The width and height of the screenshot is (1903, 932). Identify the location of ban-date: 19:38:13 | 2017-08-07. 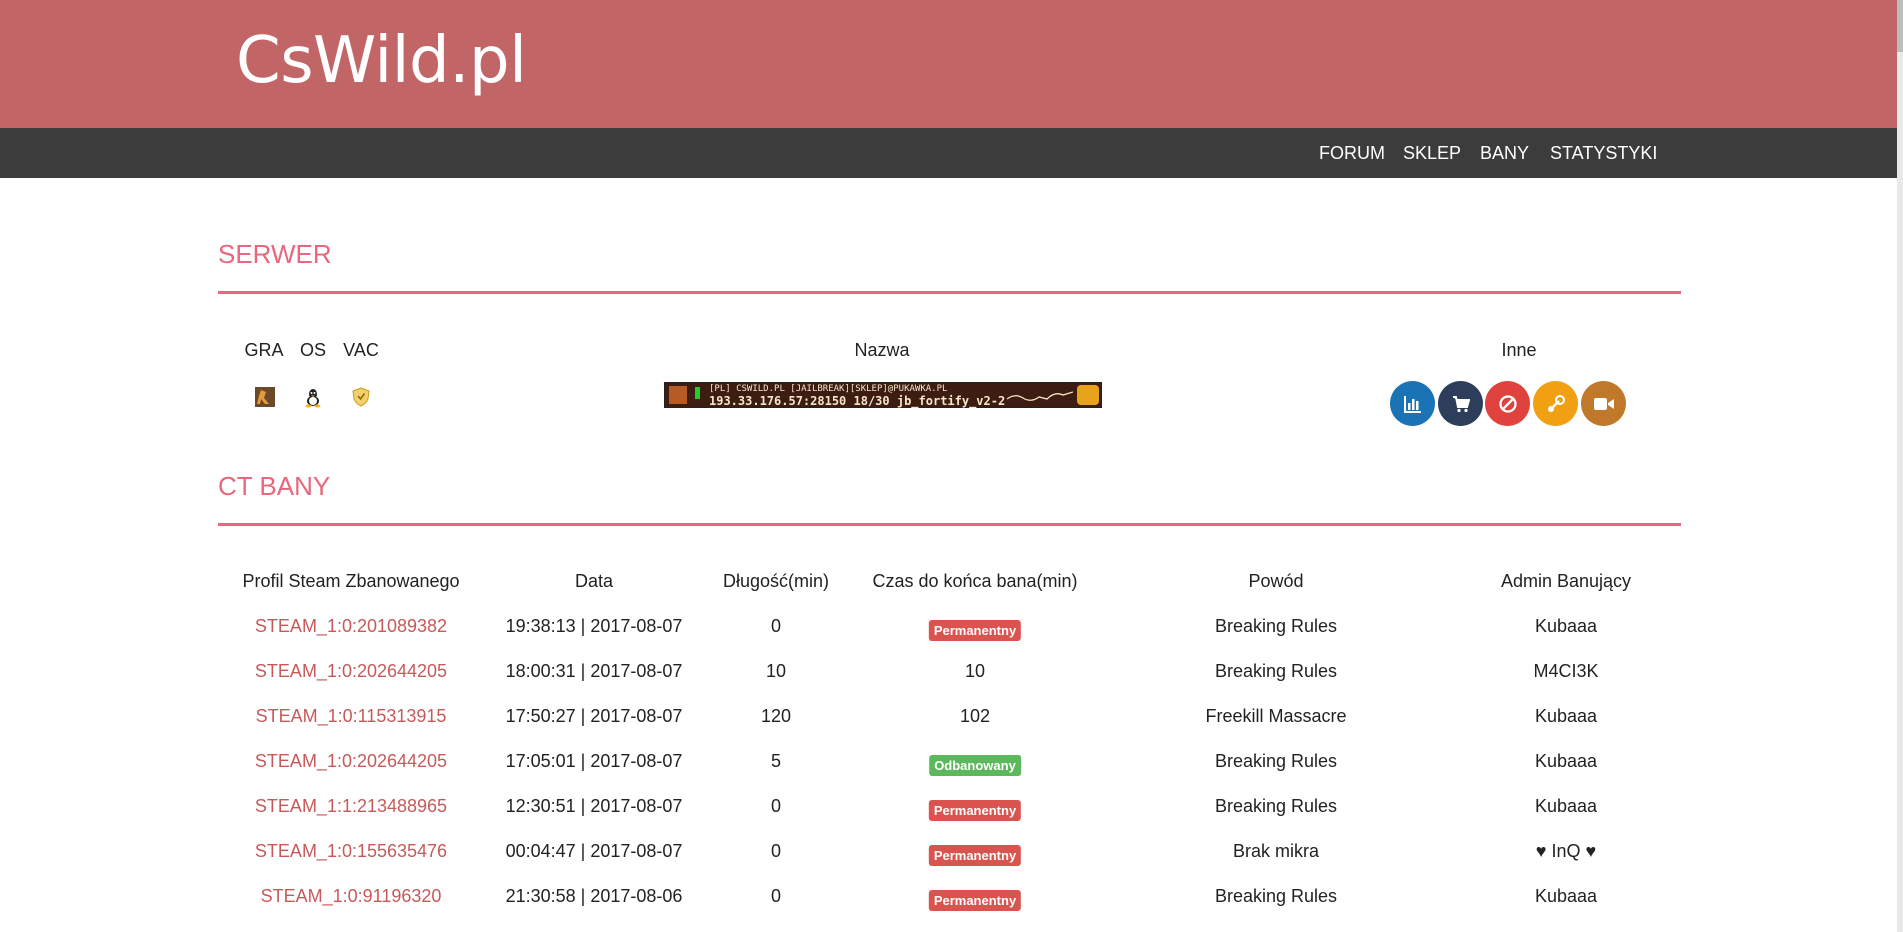
(594, 626).